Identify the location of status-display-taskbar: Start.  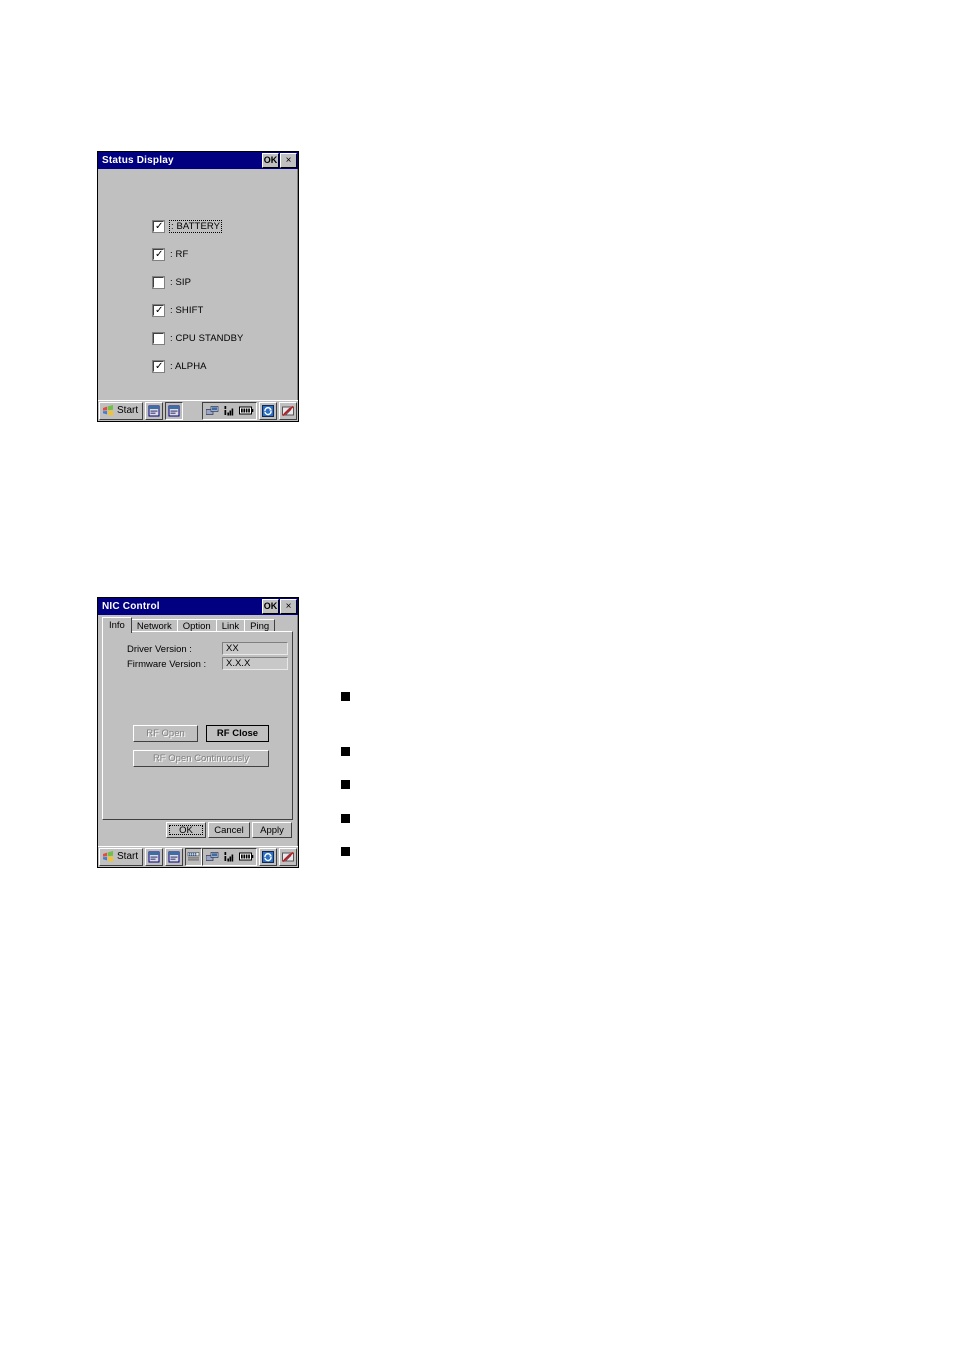
(198, 410).